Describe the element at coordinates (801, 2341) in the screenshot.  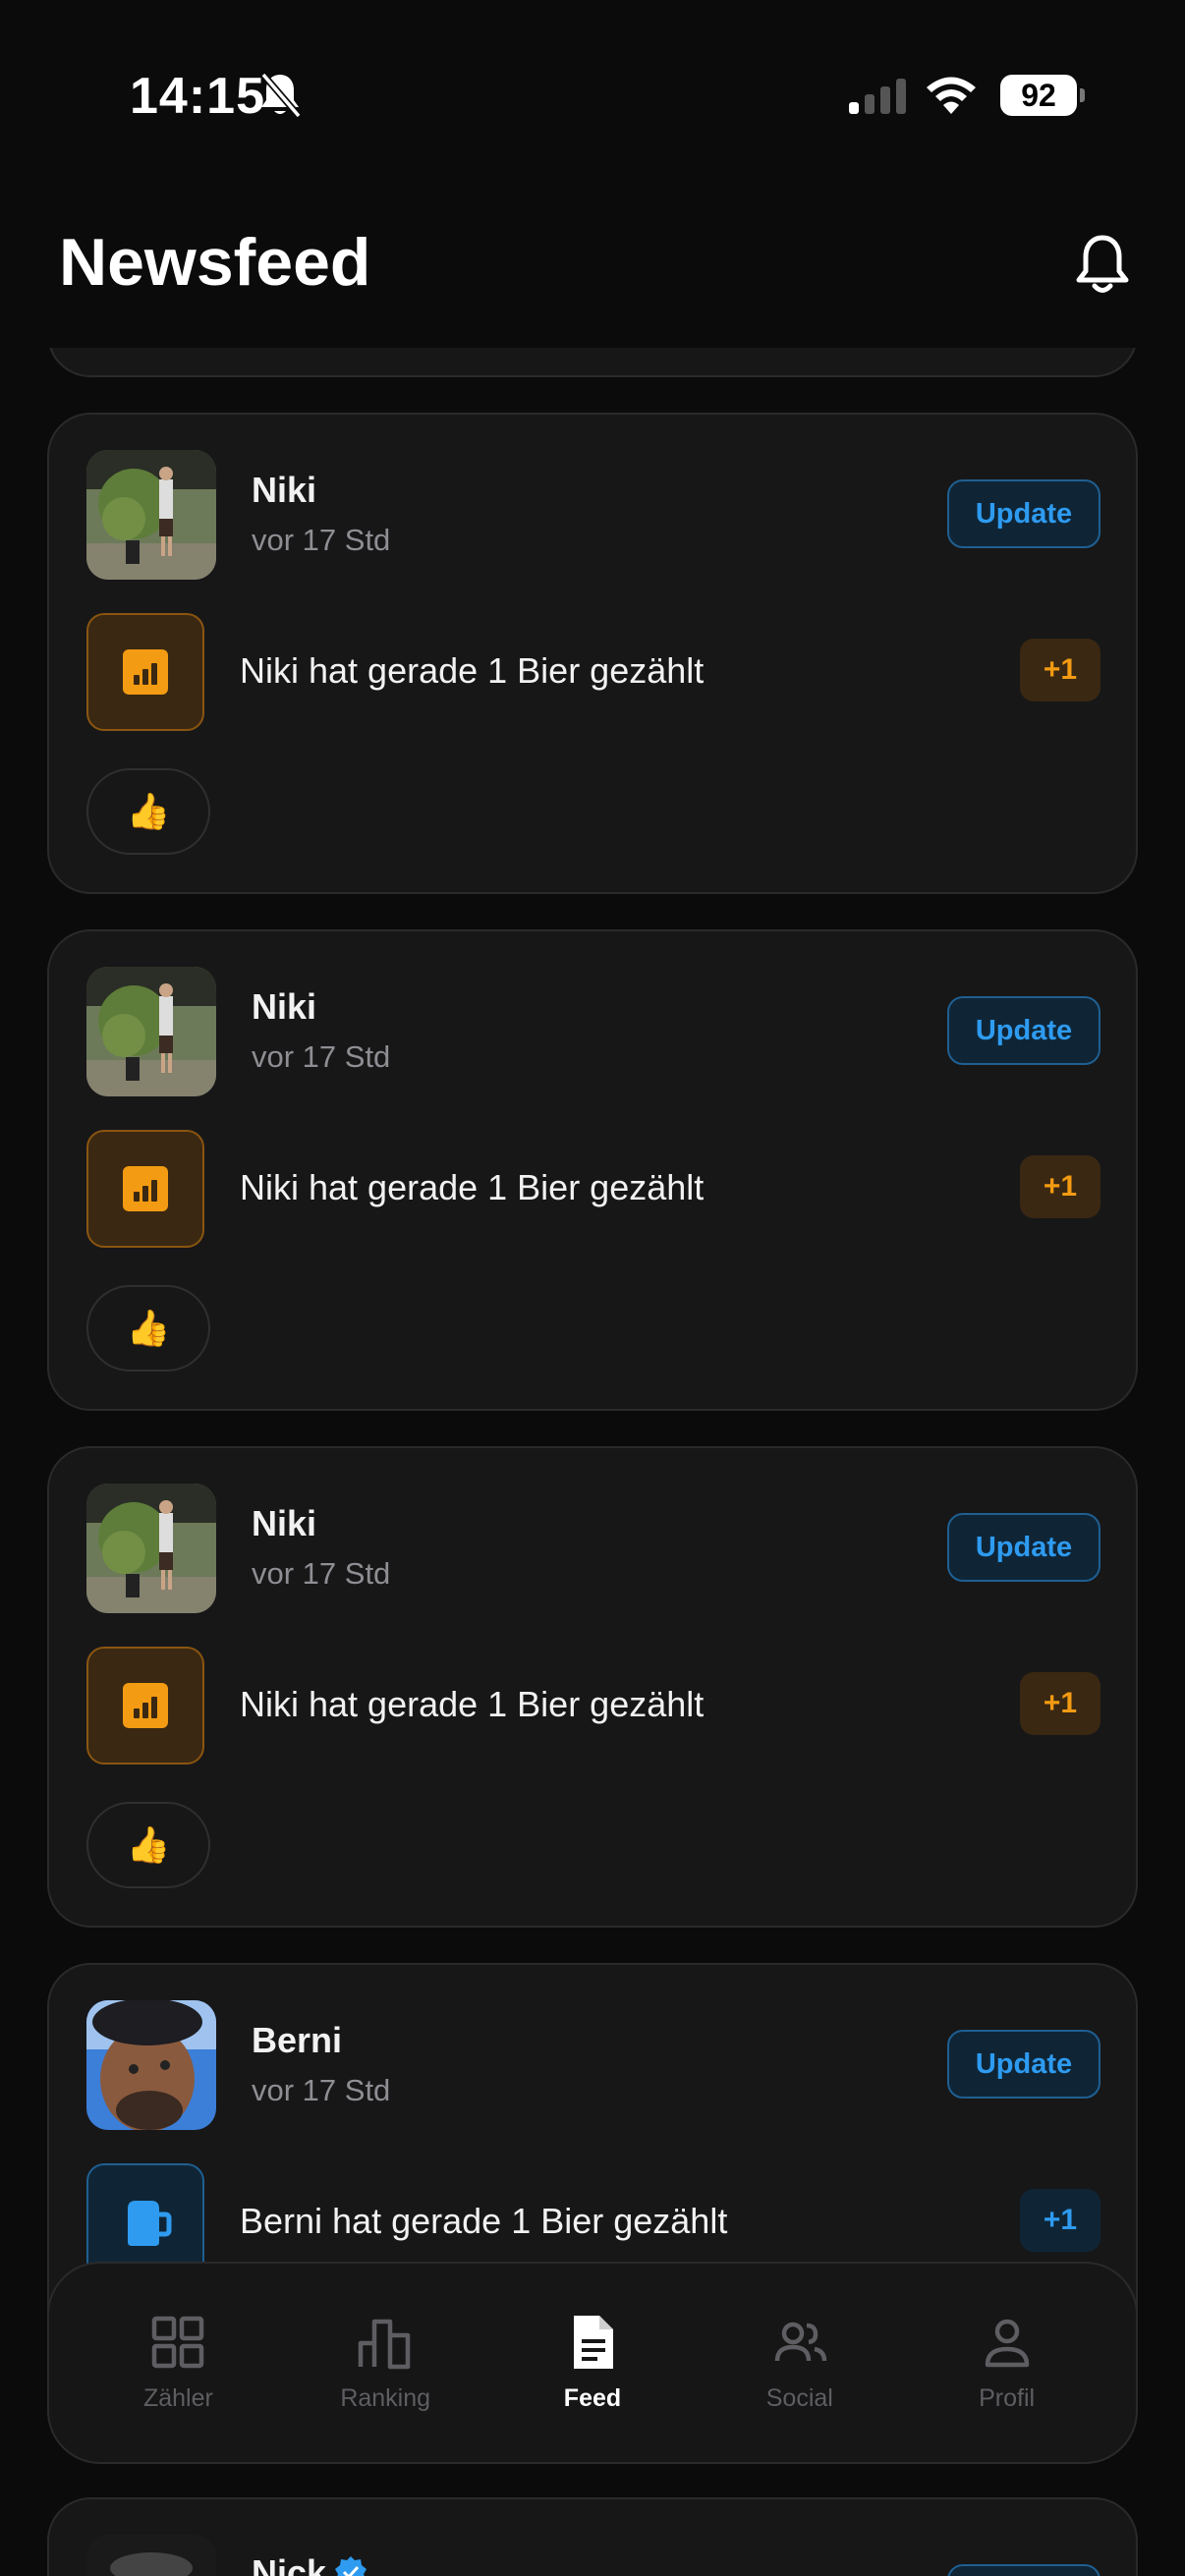
I see `people-icon` at that location.